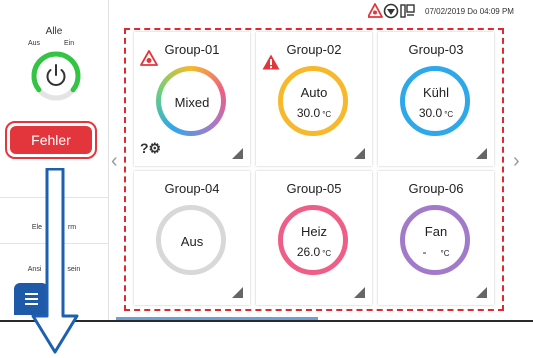 This screenshot has height=358, width=533. I want to click on date-time: 07/02/2019 Do 04:09 PM, so click(469, 11).